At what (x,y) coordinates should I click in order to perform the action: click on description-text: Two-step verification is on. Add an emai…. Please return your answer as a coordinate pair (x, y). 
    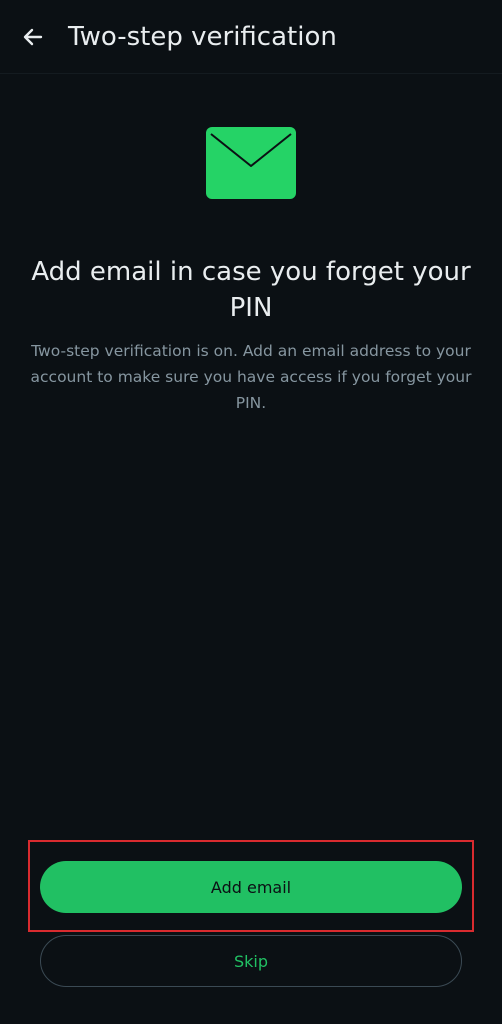
    Looking at the image, I should click on (251, 377).